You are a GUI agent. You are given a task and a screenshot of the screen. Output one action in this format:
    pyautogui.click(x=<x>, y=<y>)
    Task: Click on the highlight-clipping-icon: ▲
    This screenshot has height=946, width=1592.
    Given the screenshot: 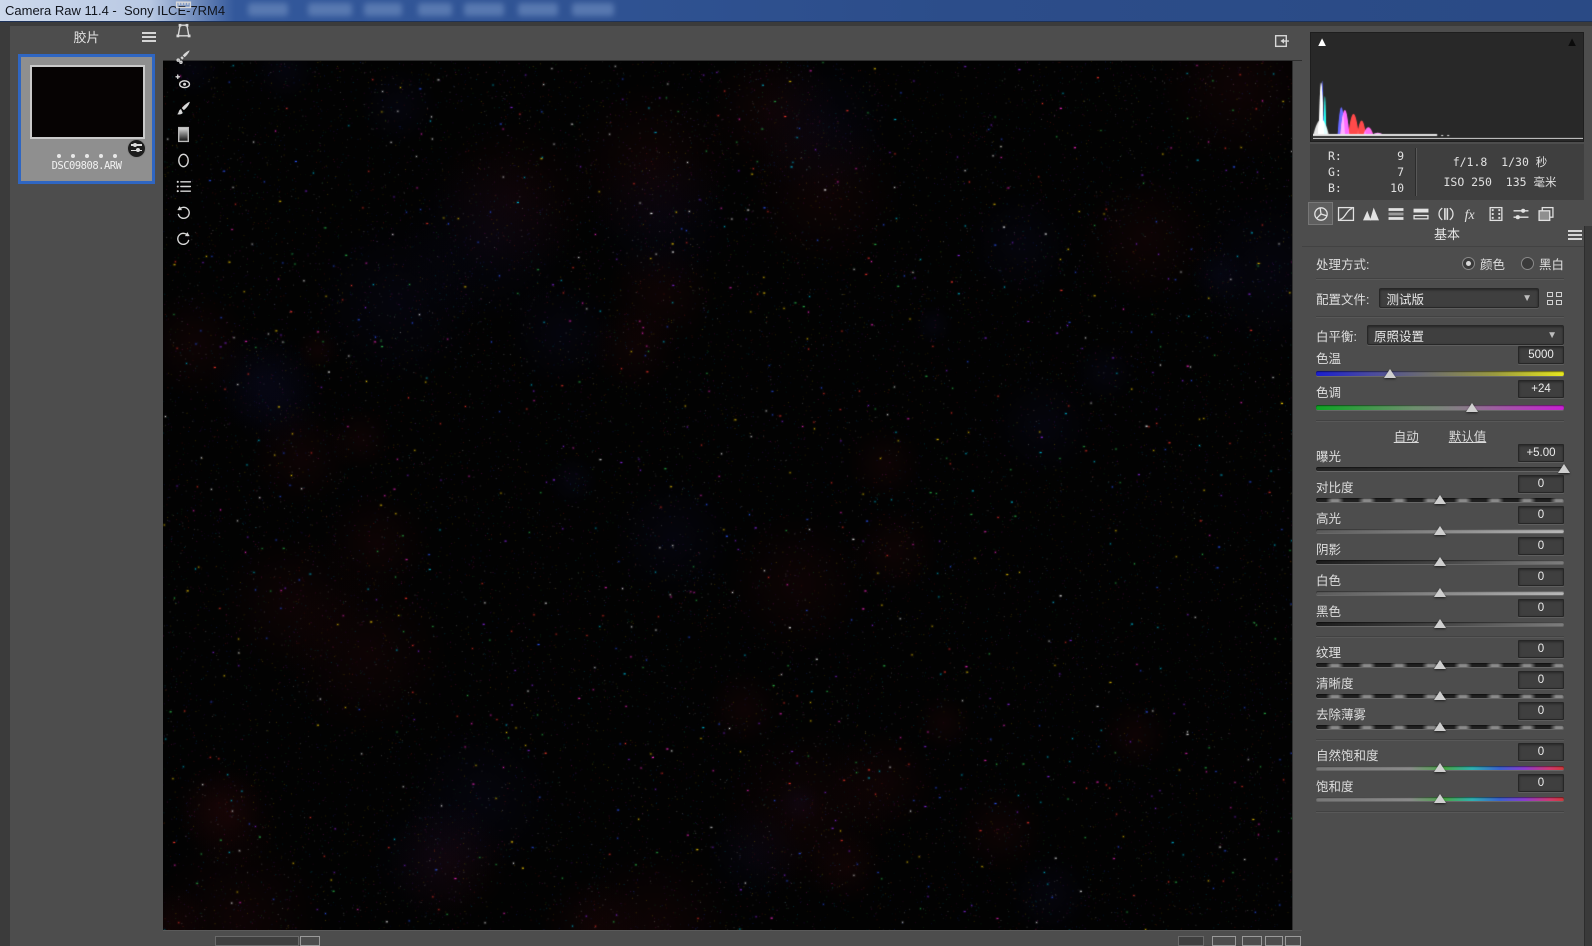 What is the action you would take?
    pyautogui.click(x=1572, y=41)
    